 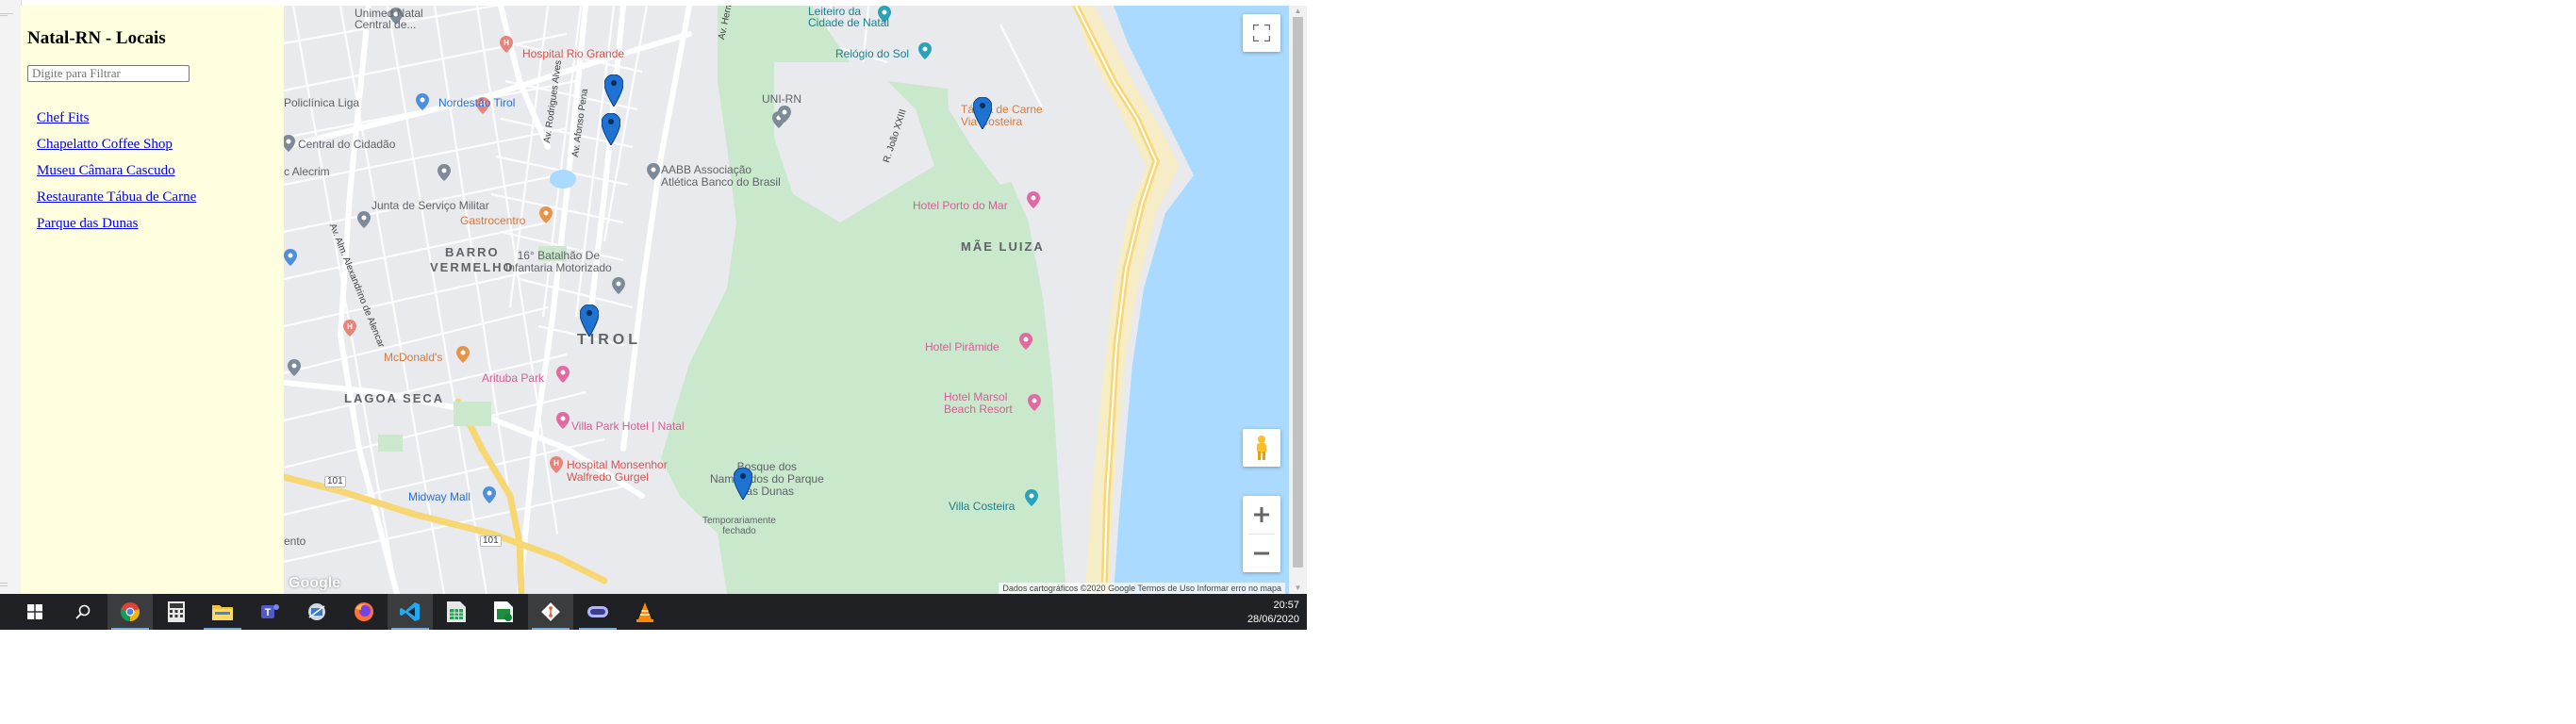 What do you see at coordinates (781, 99) in the screenshot?
I see `map-label-uni-rn: UNI-RN` at bounding box center [781, 99].